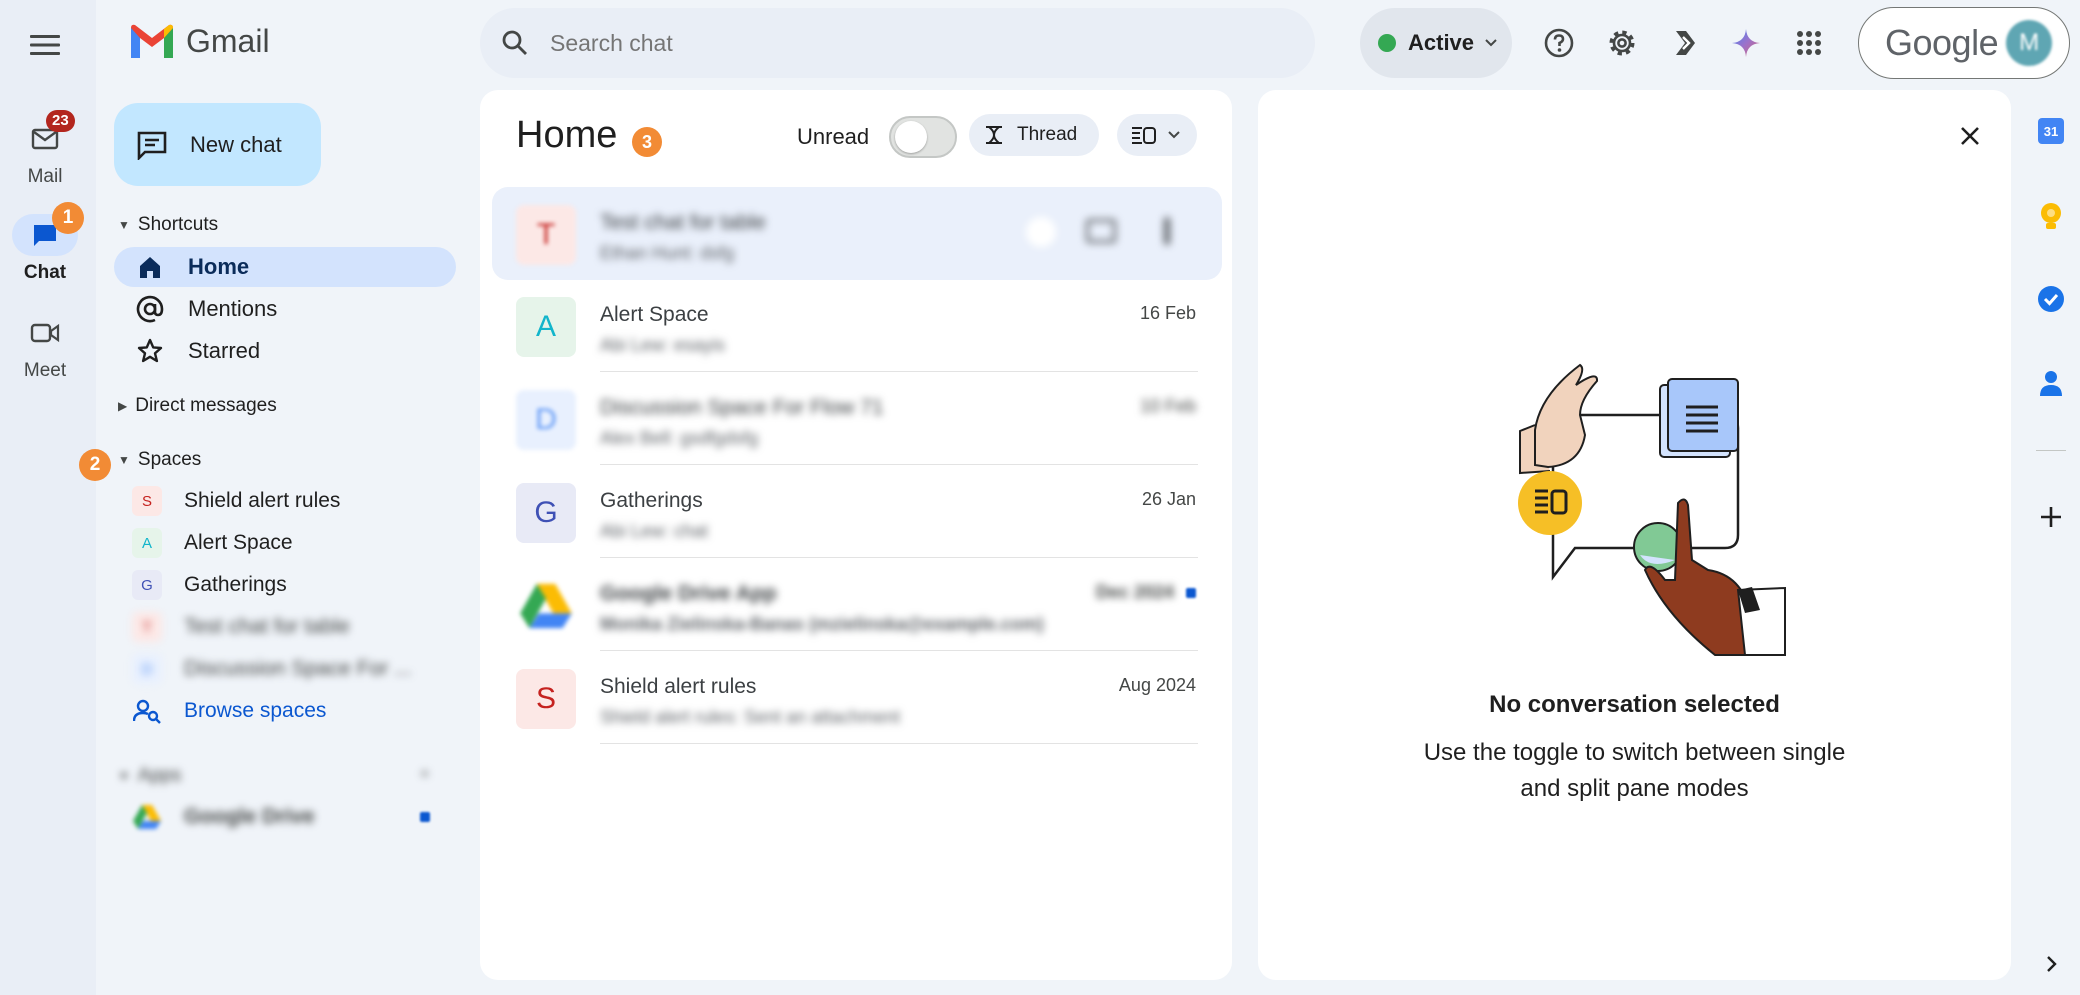 The width and height of the screenshot is (2080, 995). Describe the element at coordinates (857, 511) in the screenshot. I see `chat-row: G Gatherings Abi Lew: chat 26 Jan` at that location.